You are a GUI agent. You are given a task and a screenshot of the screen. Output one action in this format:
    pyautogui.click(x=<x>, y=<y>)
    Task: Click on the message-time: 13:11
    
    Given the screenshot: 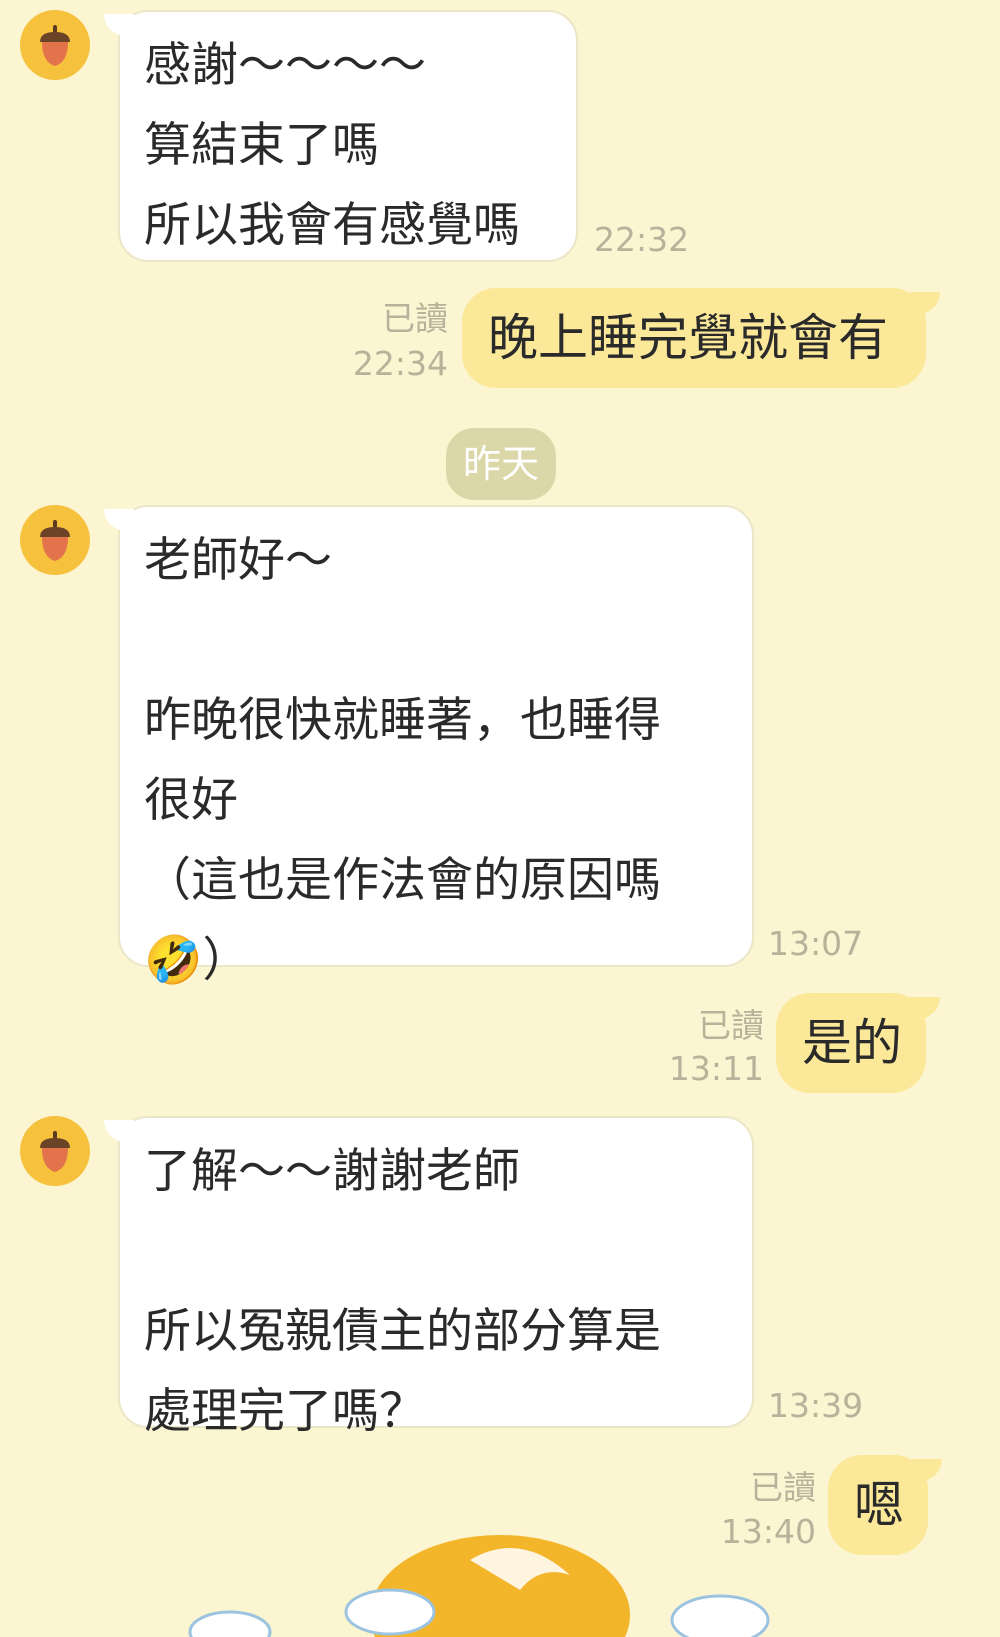 What is the action you would take?
    pyautogui.click(x=716, y=1068)
    